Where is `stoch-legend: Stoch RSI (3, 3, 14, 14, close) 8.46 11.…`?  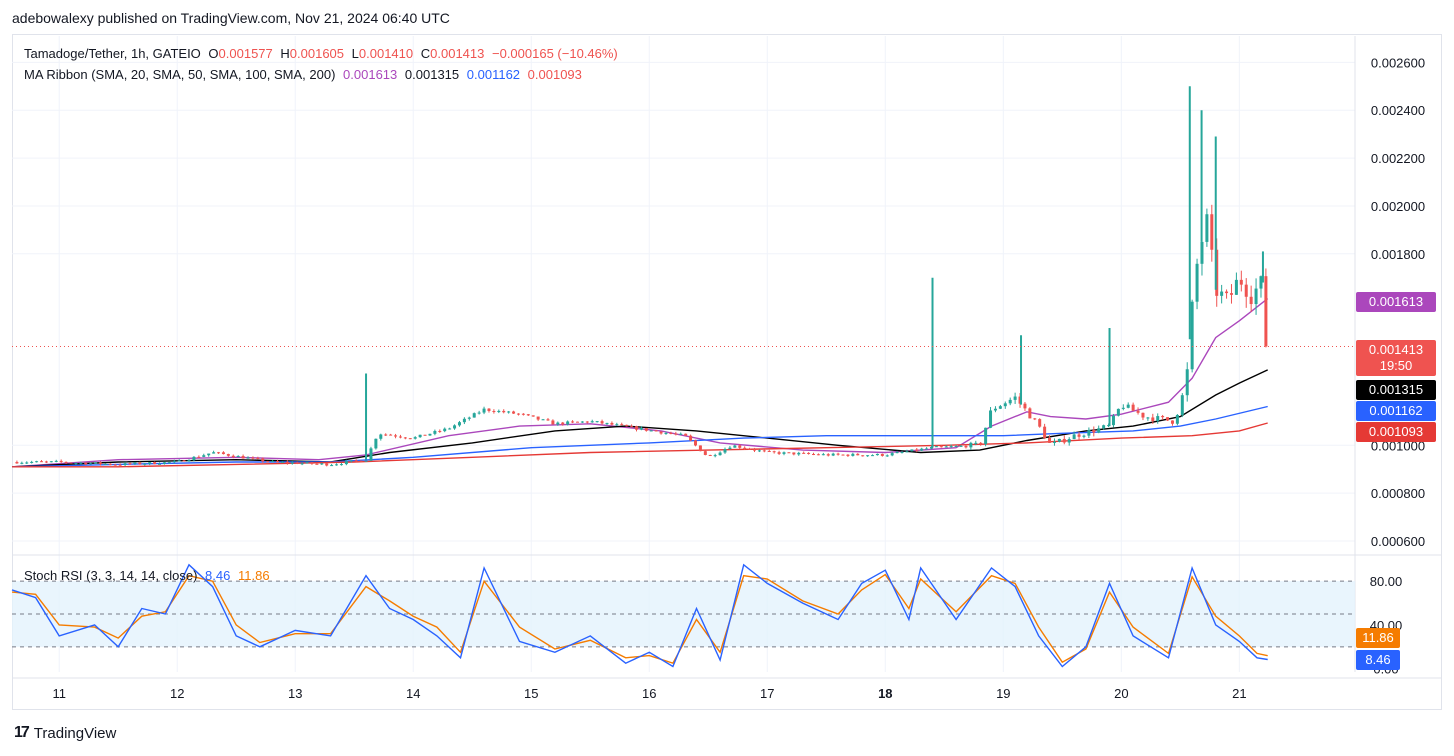 stoch-legend: Stoch RSI (3, 3, 14, 14, close) 8.46 11.… is located at coordinates (149, 575).